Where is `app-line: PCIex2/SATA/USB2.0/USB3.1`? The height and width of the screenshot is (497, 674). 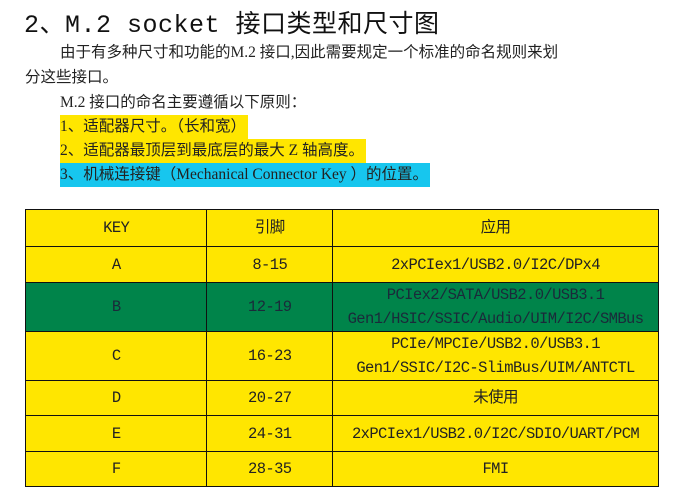 app-line: PCIex2/SATA/USB2.0/USB3.1 is located at coordinates (495, 295).